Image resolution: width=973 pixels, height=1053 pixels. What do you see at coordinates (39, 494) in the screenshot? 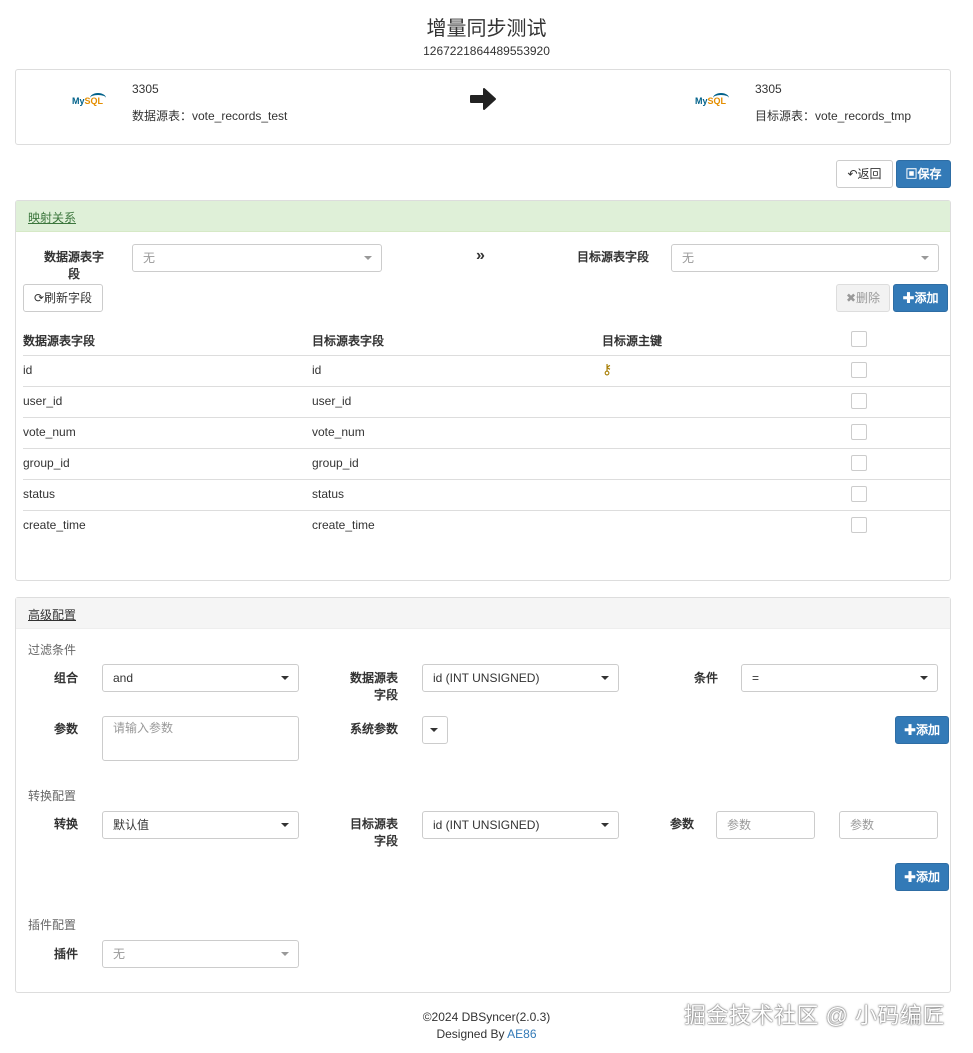
I see `cell-source: status` at bounding box center [39, 494].